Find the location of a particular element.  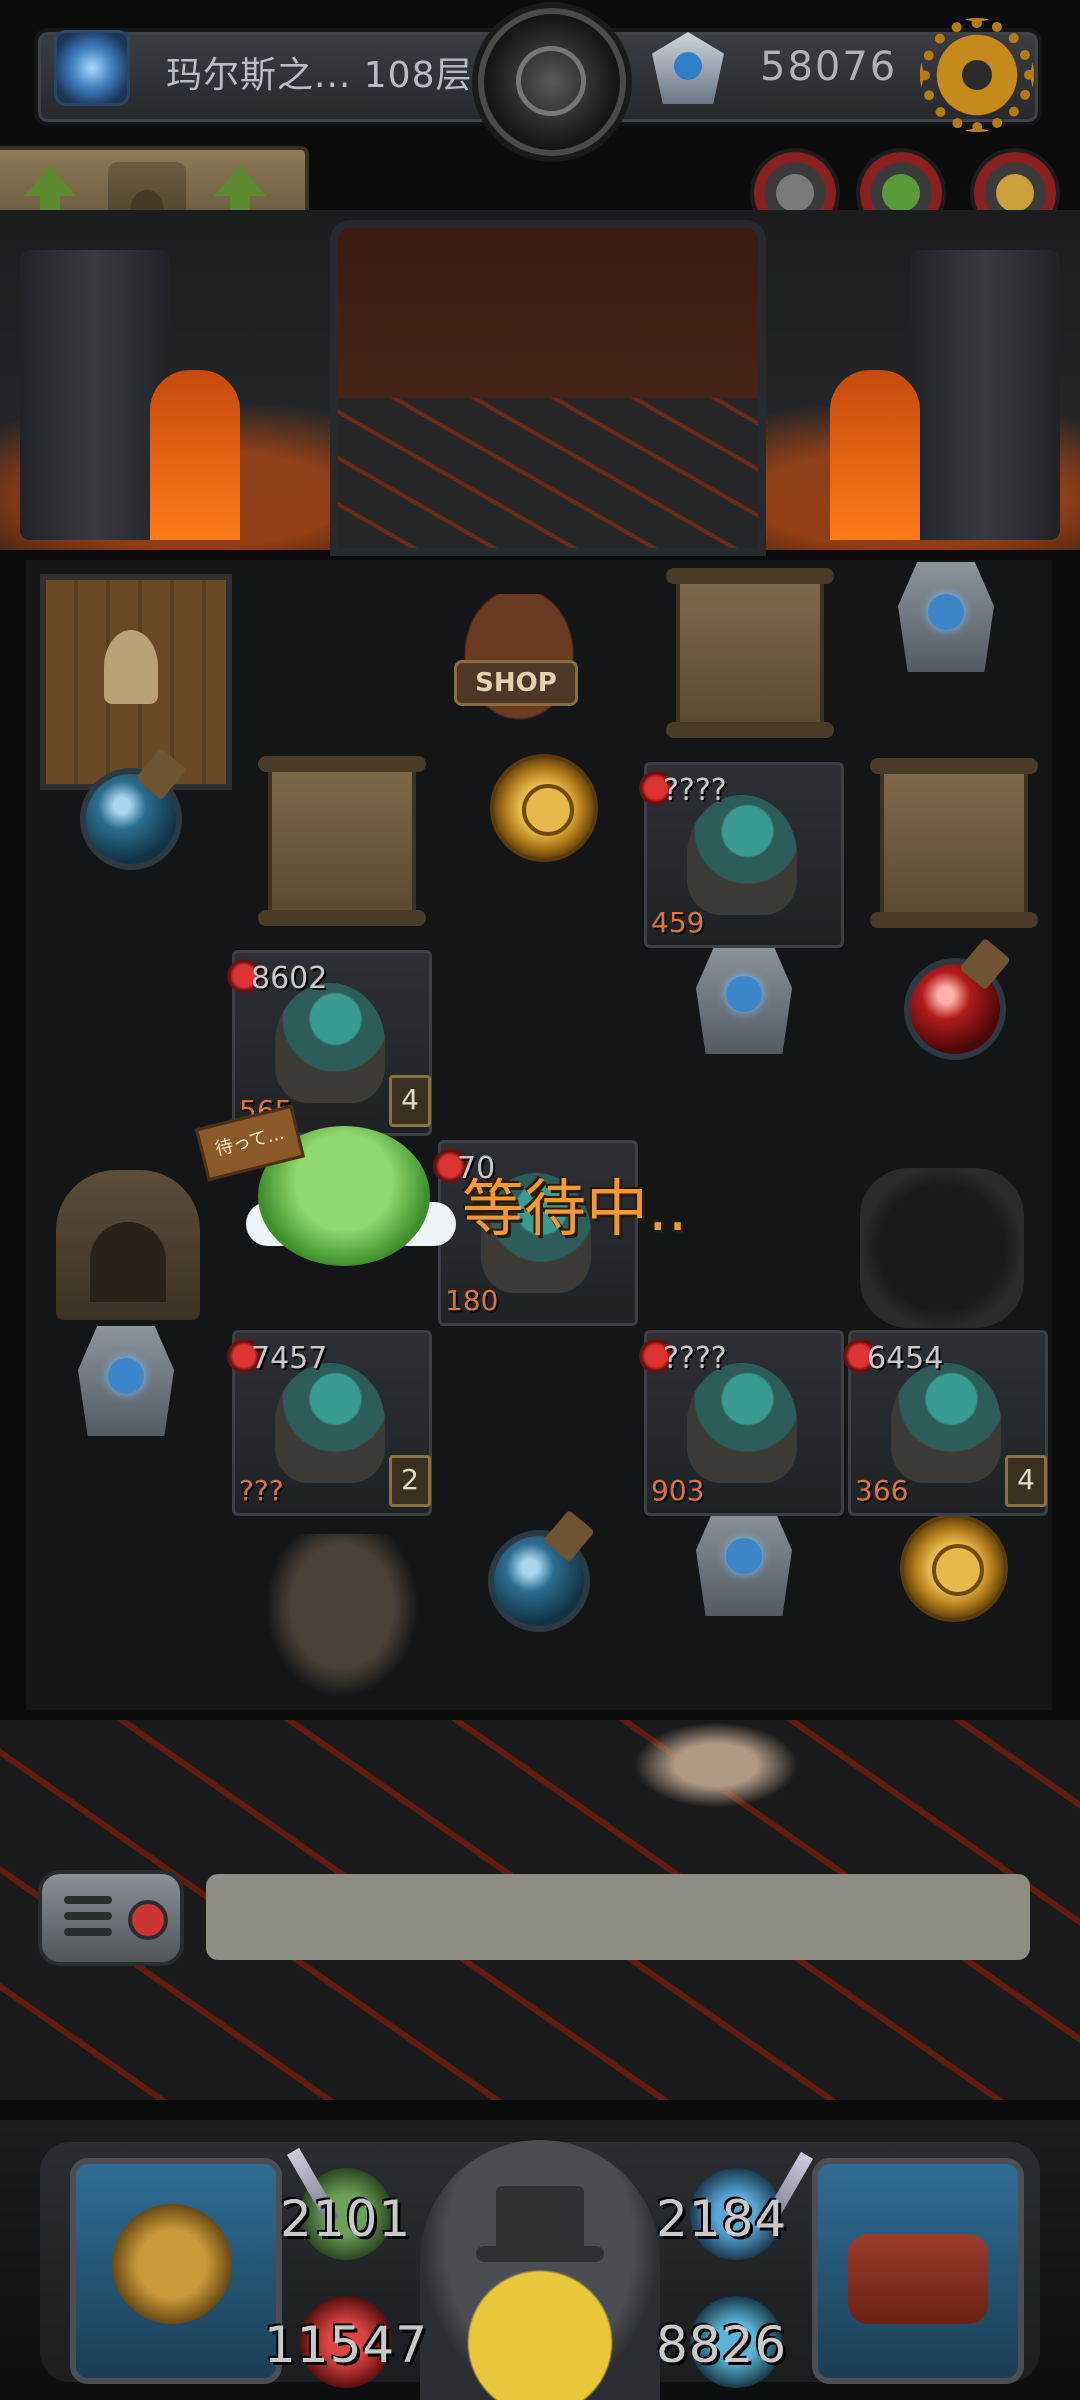

red-potion-icon is located at coordinates (955, 1009).